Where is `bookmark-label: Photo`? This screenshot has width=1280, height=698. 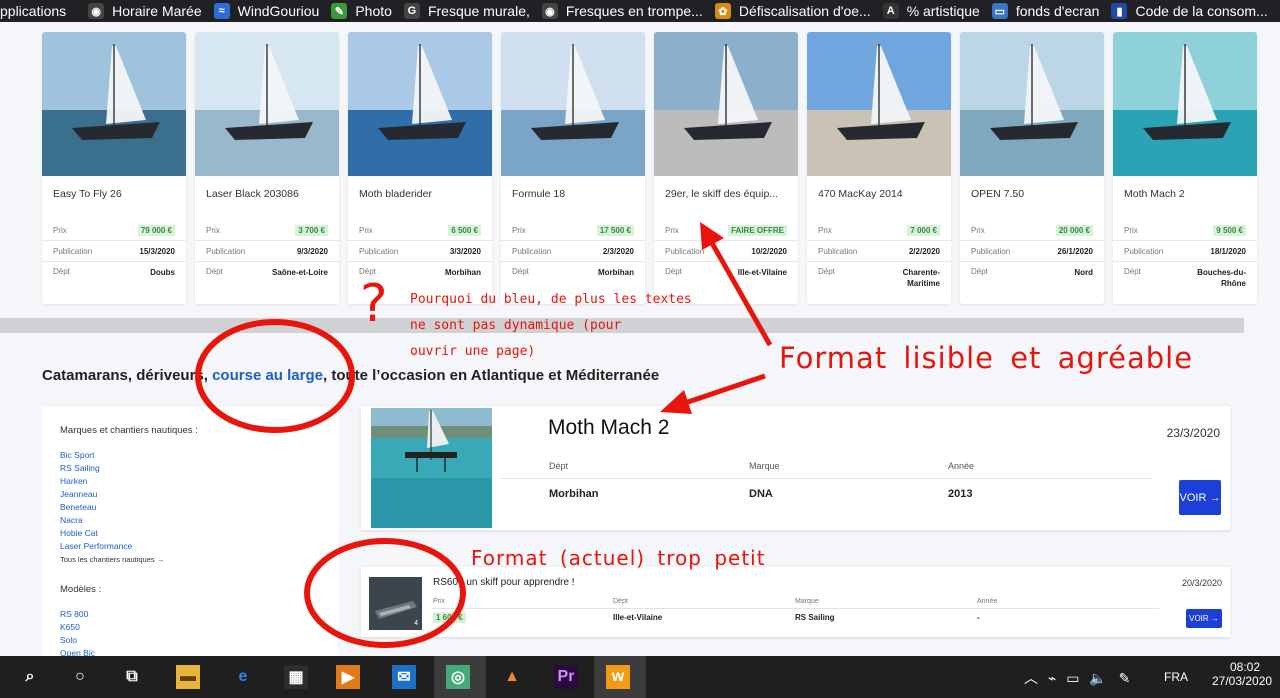
bookmark-label: Photo is located at coordinates (373, 11).